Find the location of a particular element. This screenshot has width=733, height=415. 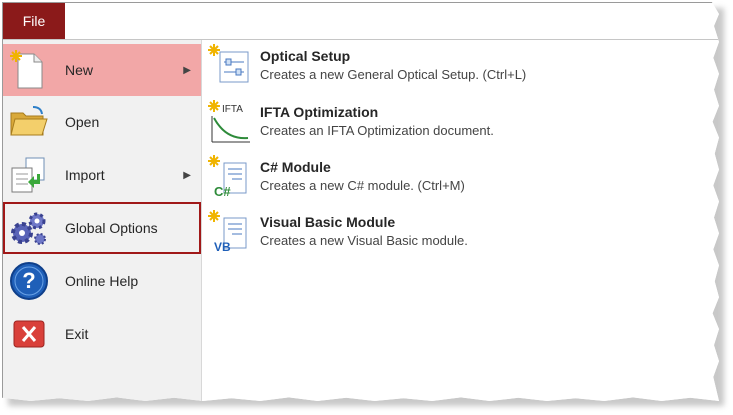

help-icon: ? is located at coordinates (29, 281).